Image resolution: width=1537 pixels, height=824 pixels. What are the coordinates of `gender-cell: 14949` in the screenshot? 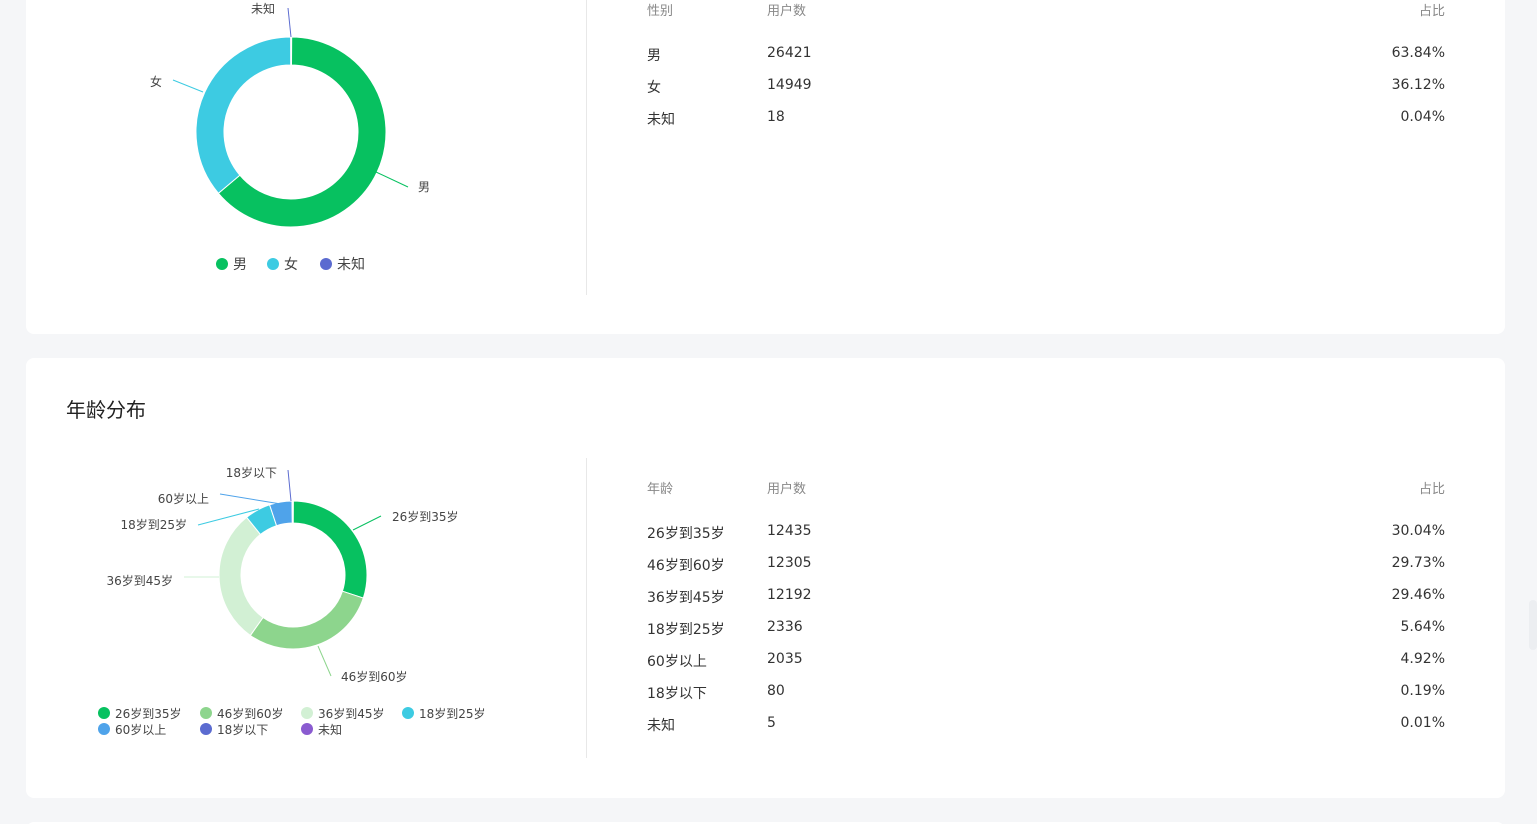 It's located at (789, 85).